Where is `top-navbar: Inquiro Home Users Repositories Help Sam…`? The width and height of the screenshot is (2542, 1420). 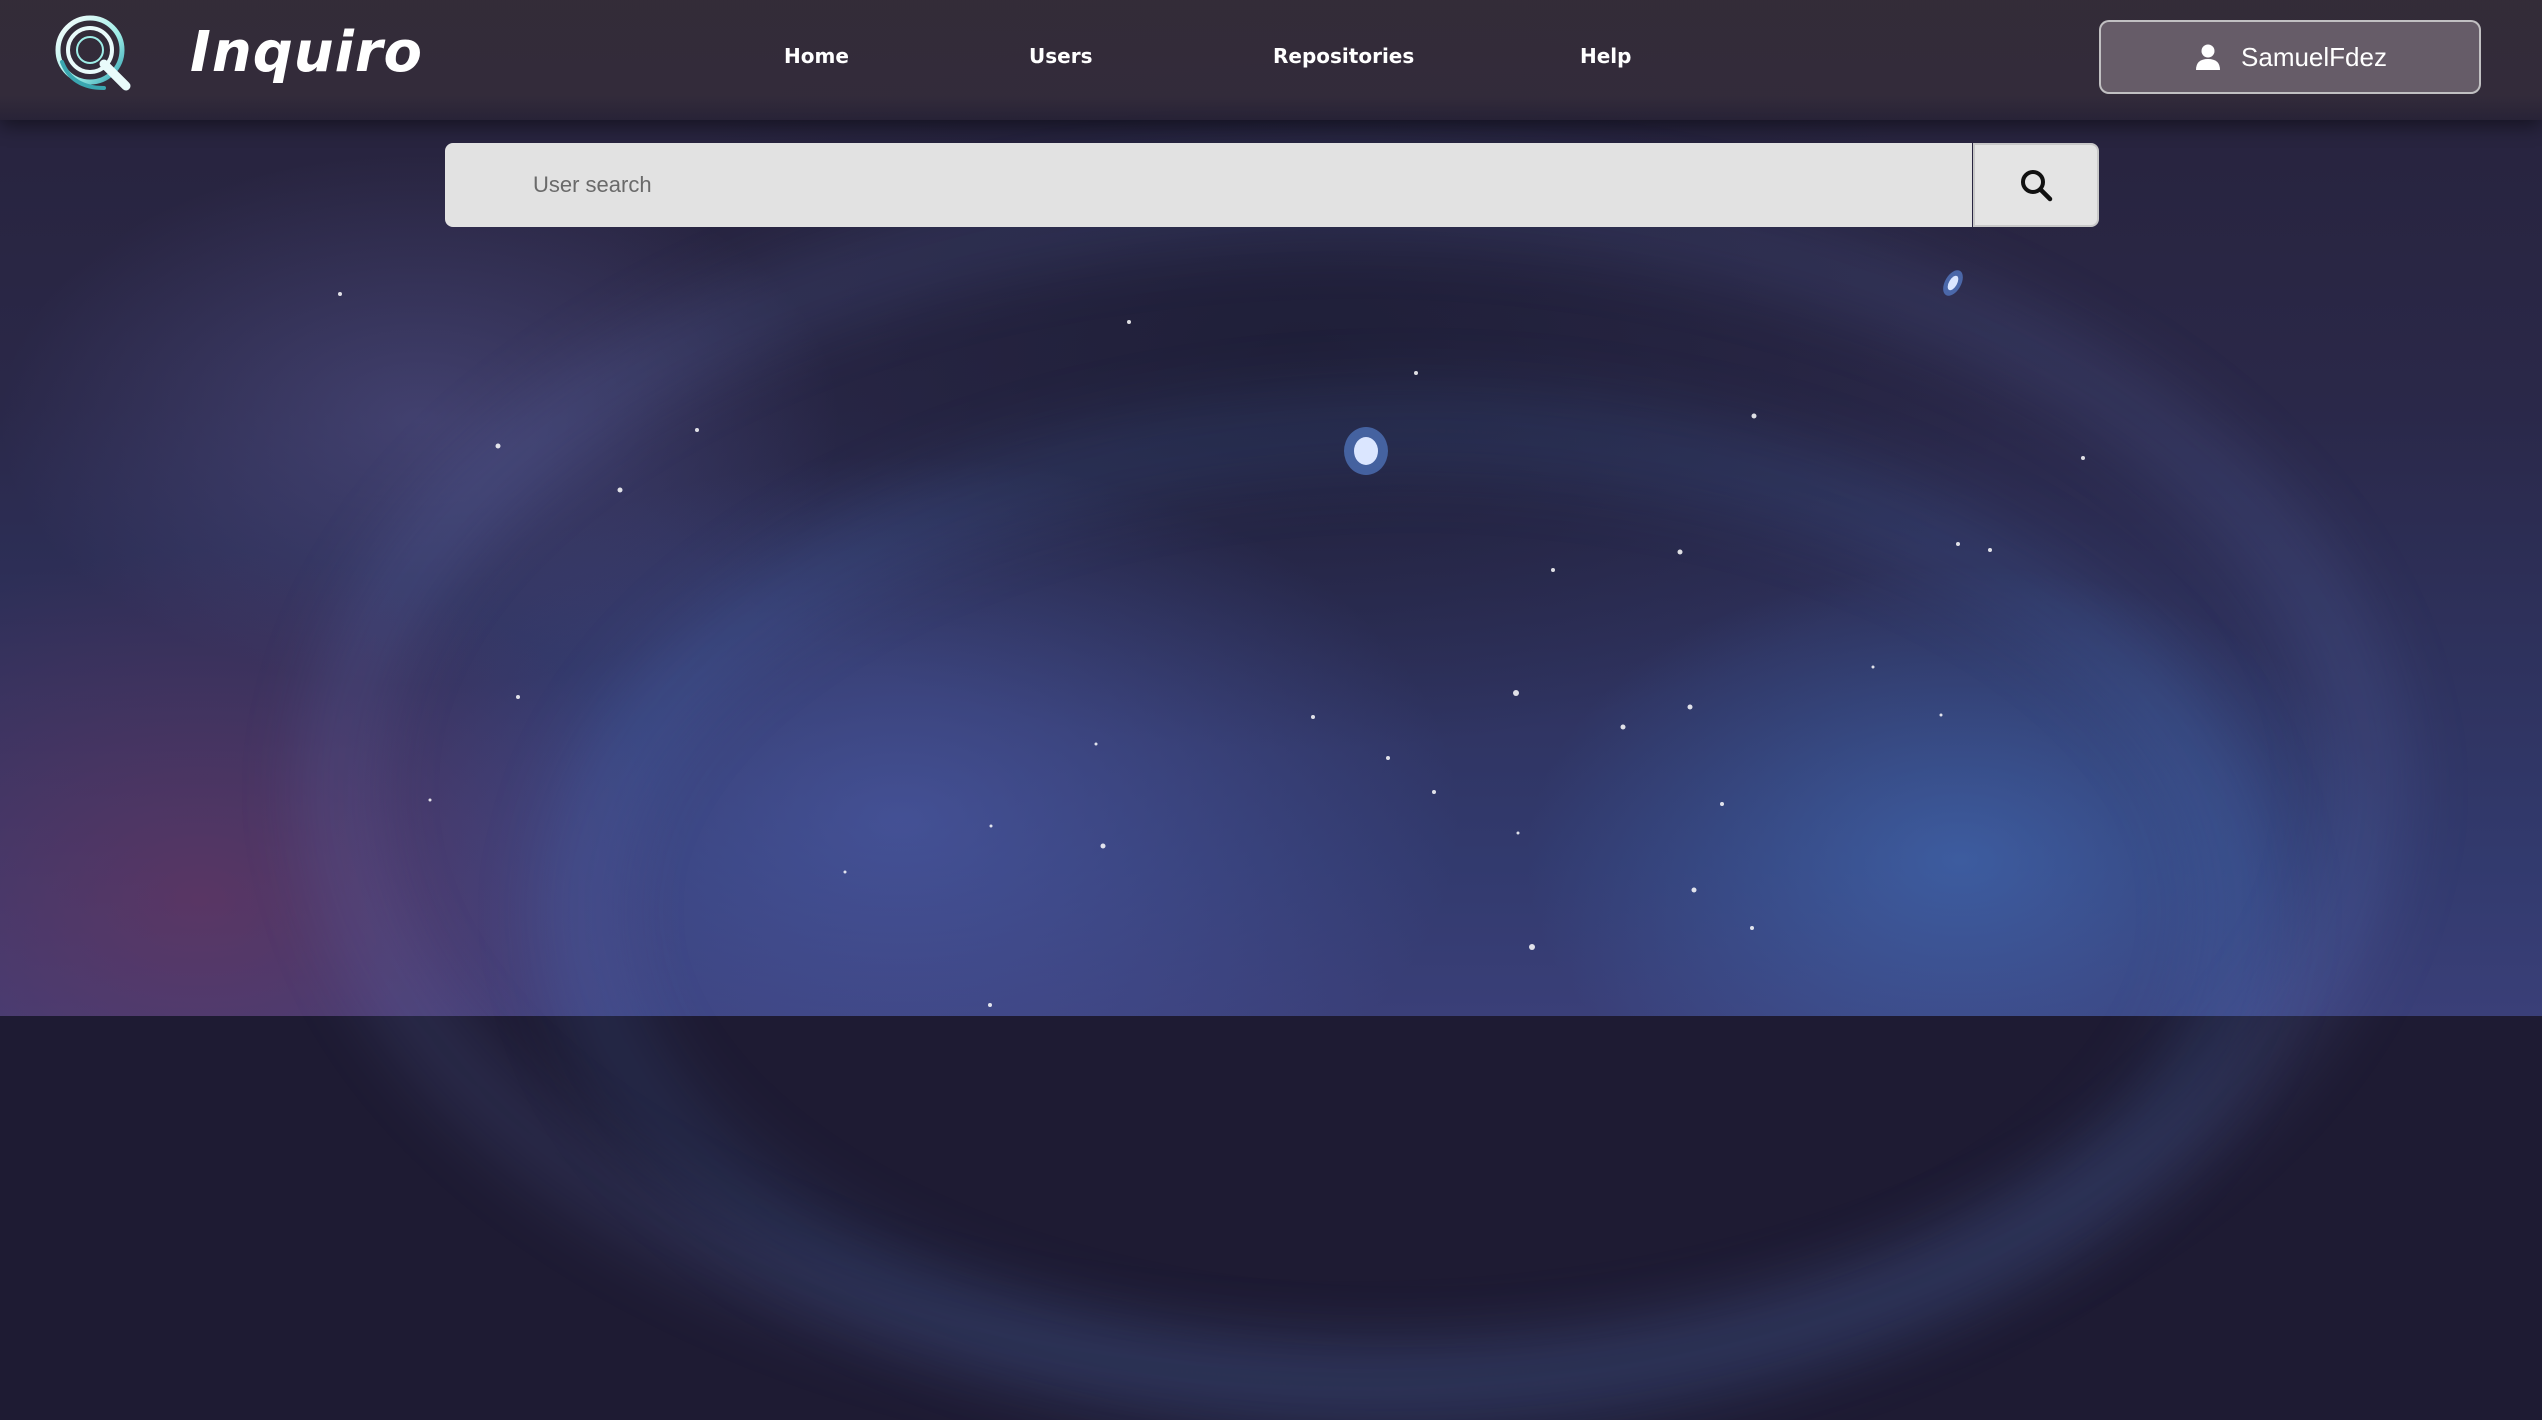 top-navbar: Inquiro Home Users Repositories Help Sam… is located at coordinates (1271, 60).